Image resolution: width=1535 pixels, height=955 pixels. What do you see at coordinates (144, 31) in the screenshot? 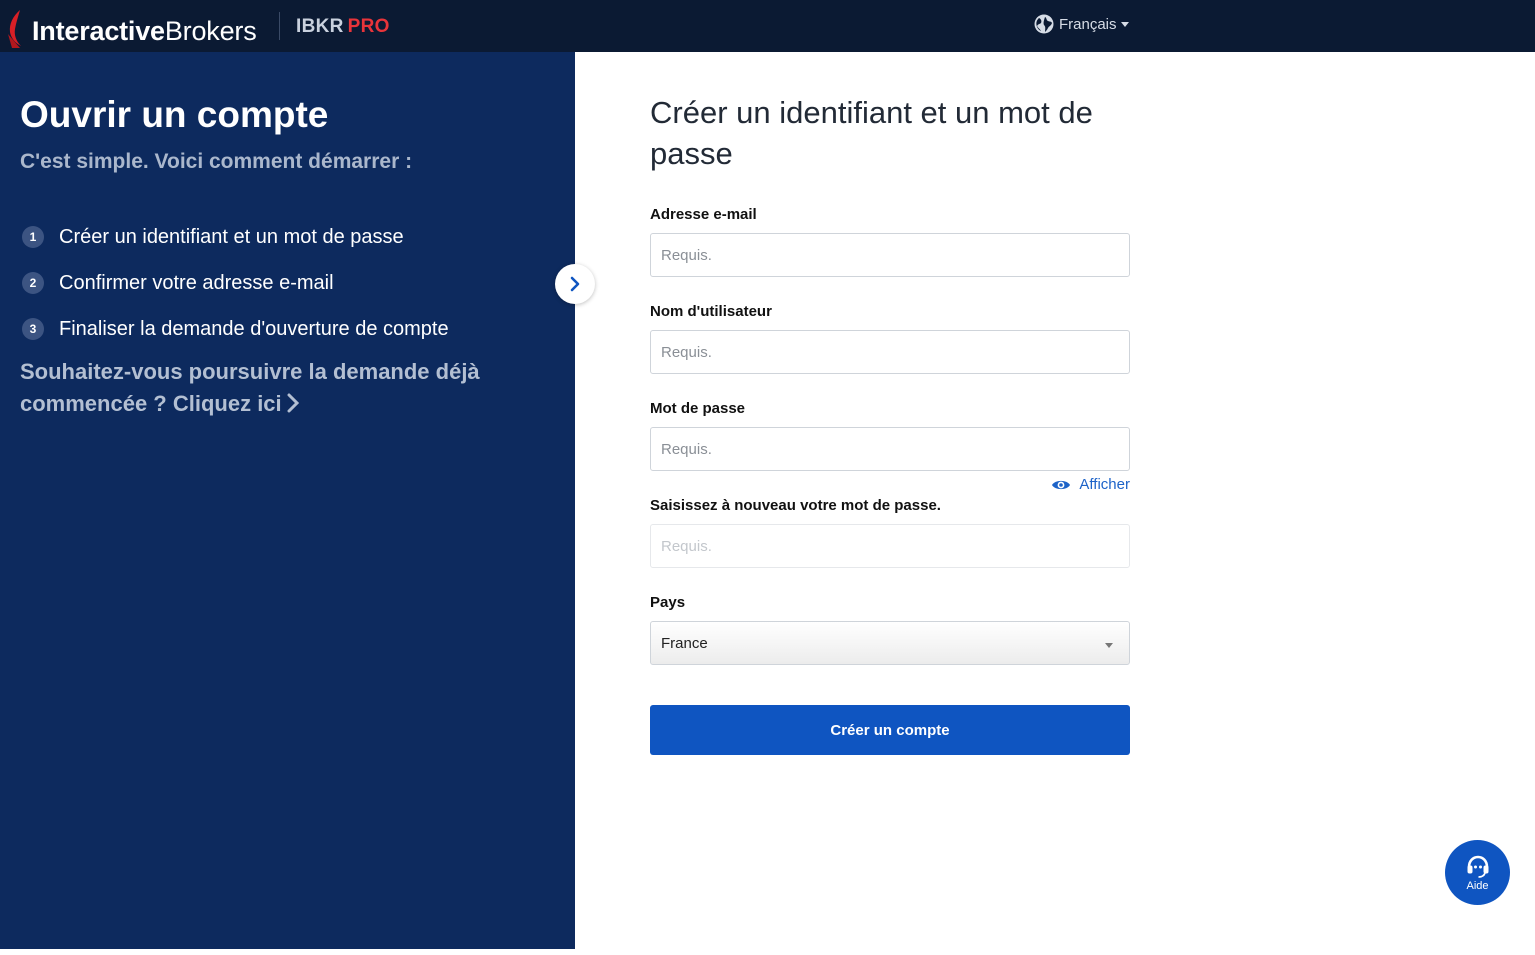
I see `brand-name: InteractiveBrokers` at bounding box center [144, 31].